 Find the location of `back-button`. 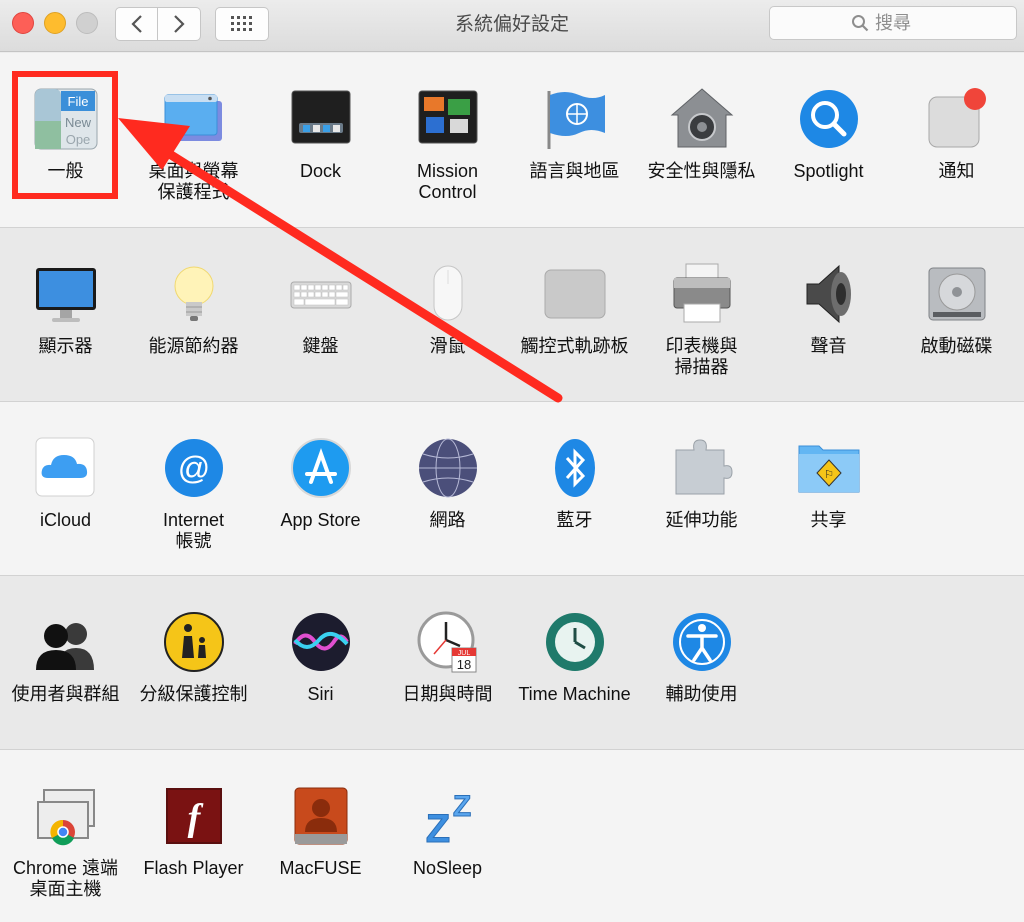

back-button is located at coordinates (136, 24).